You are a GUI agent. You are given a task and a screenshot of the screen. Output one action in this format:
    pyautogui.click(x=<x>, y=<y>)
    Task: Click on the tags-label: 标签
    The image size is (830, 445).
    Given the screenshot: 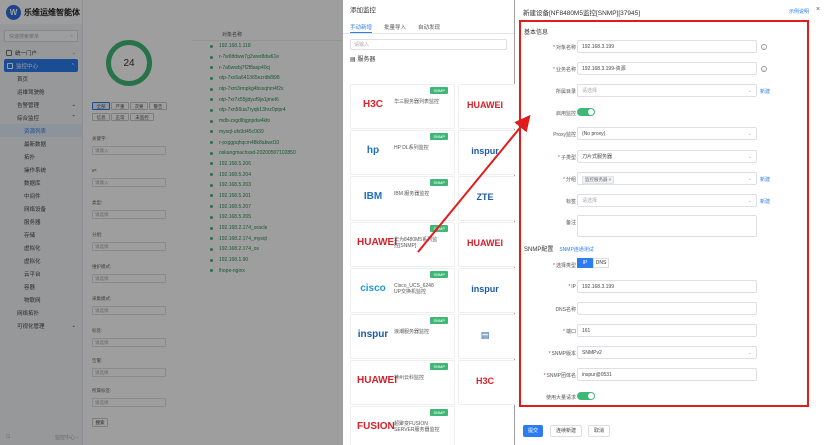 What is the action you would take?
    pyautogui.click(x=570, y=202)
    